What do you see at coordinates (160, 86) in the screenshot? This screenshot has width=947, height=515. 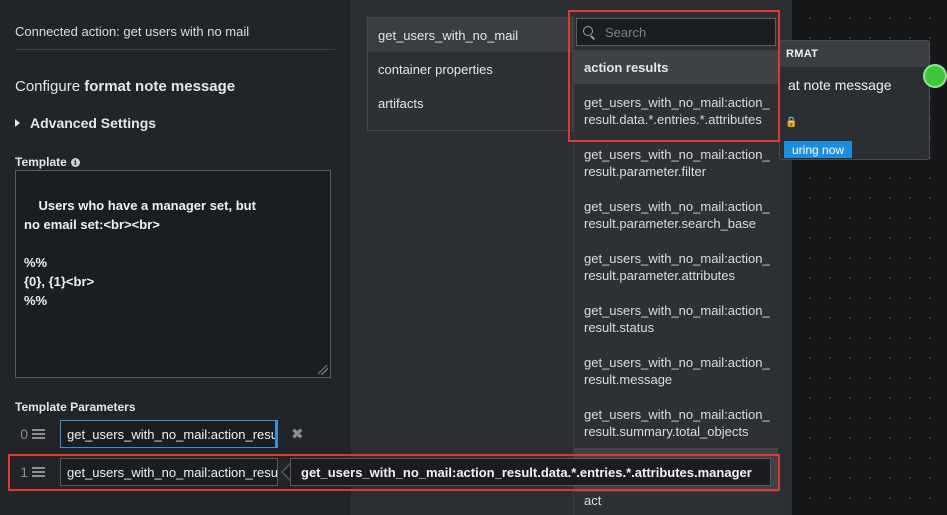 I see `configure-target: format note message` at bounding box center [160, 86].